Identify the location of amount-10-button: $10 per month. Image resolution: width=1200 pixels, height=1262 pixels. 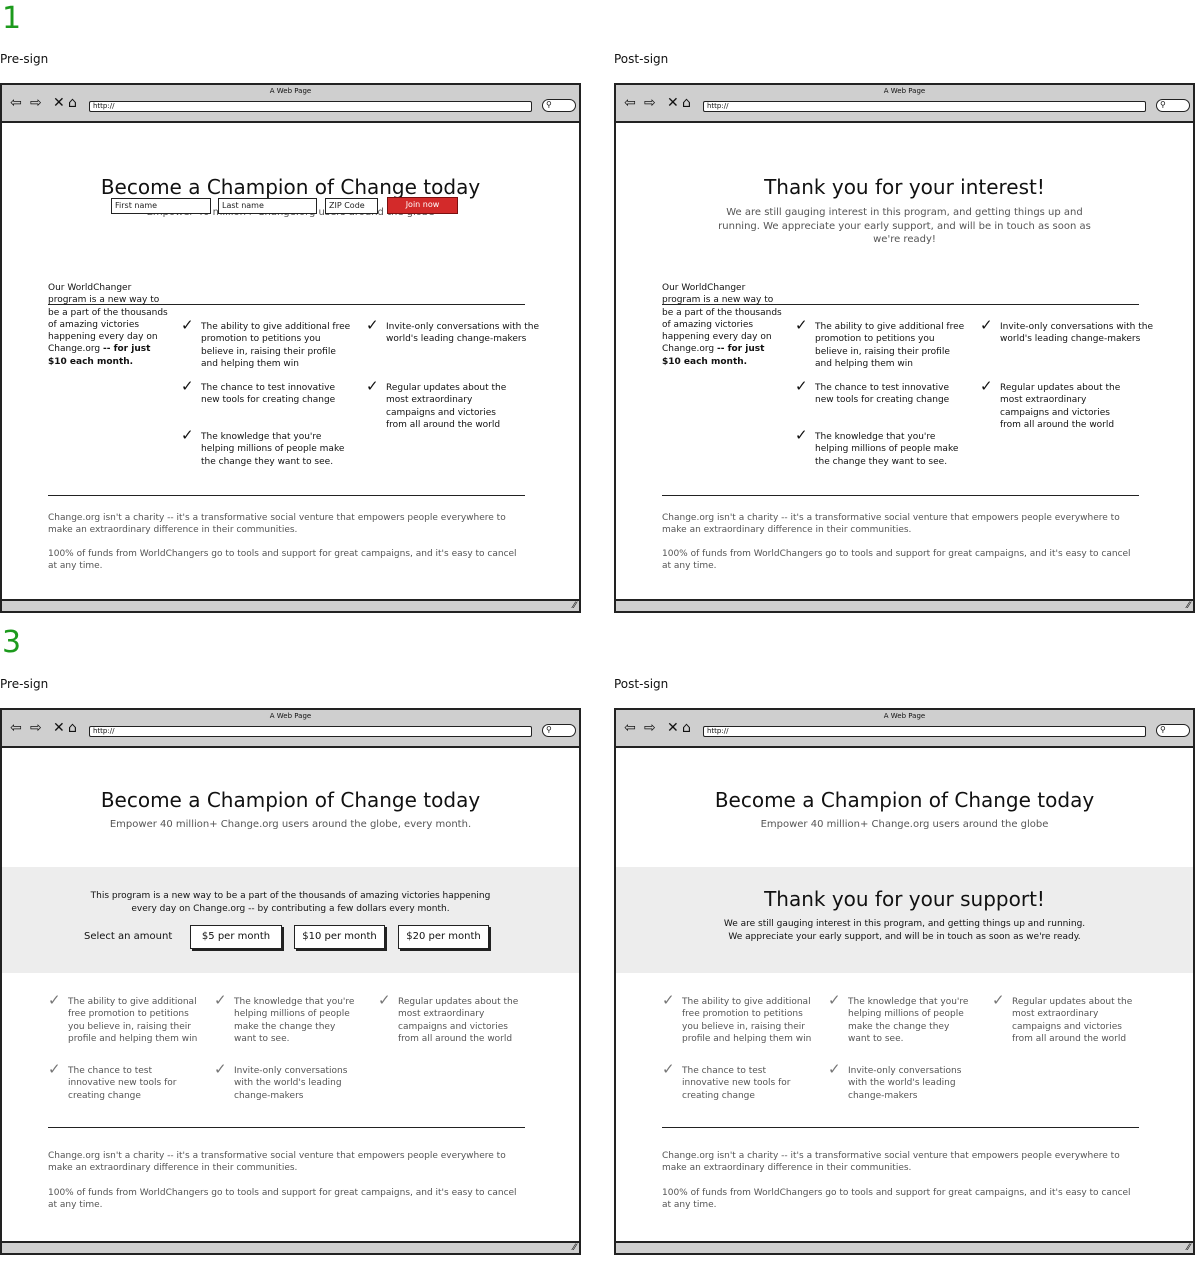
(339, 937).